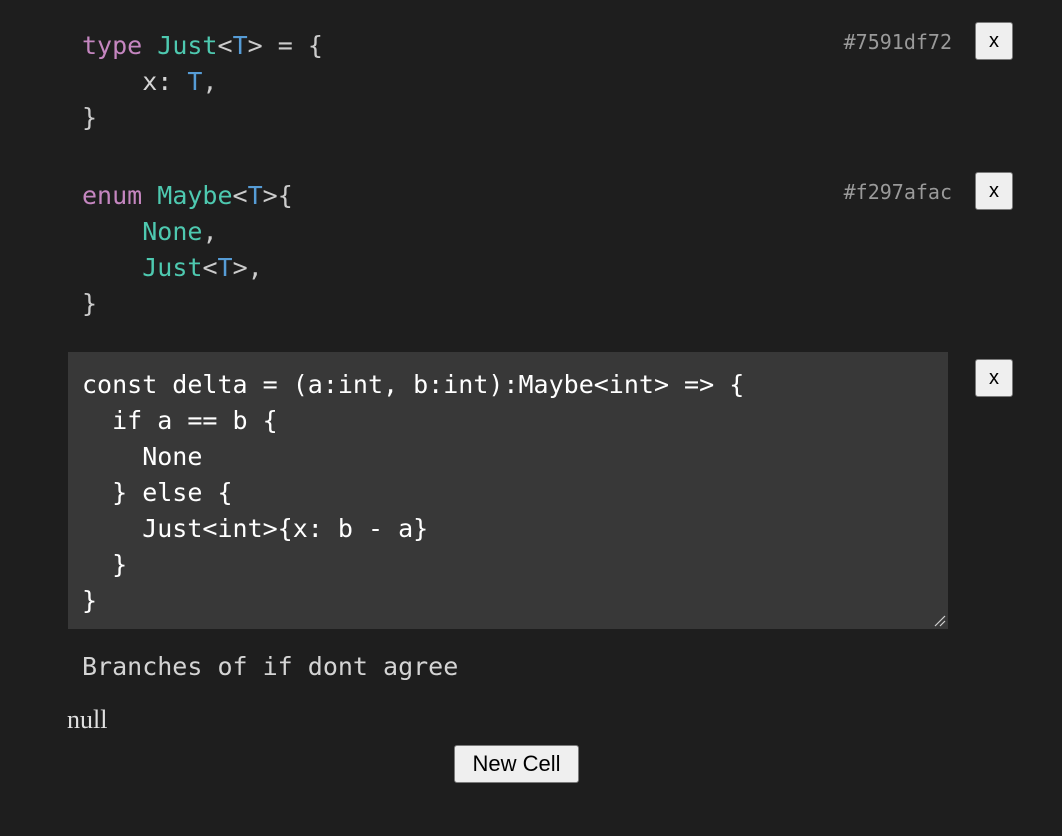  Describe the element at coordinates (87, 719) in the screenshot. I see `cell-3-result: null` at that location.